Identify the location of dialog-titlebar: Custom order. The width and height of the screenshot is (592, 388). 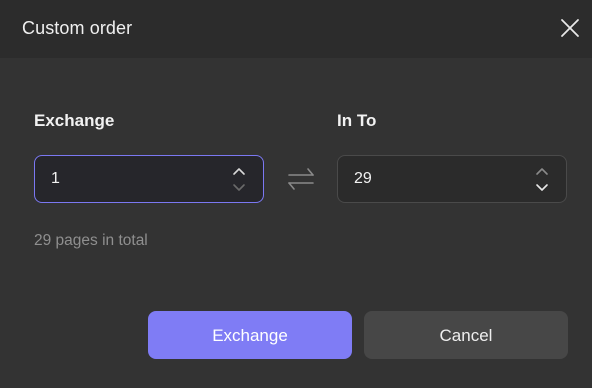
(296, 29).